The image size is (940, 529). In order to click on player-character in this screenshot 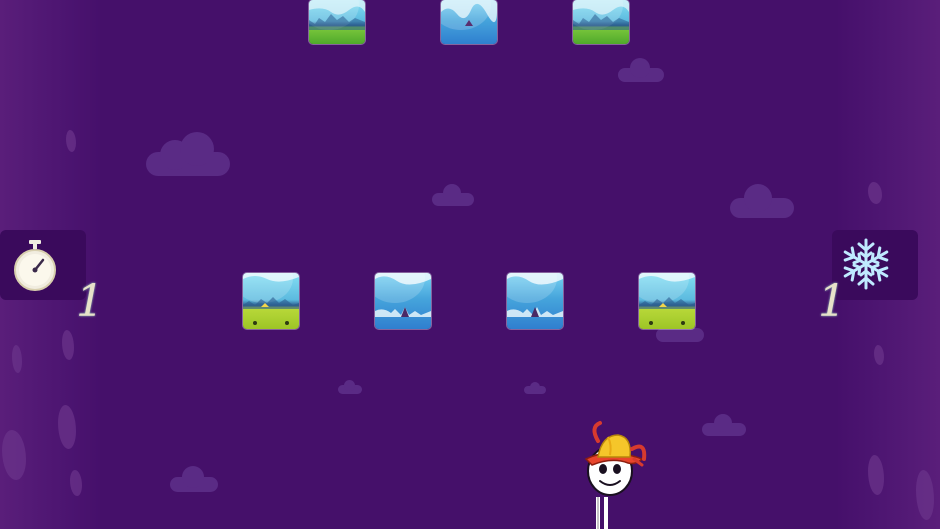, I will do `click(617, 474)`.